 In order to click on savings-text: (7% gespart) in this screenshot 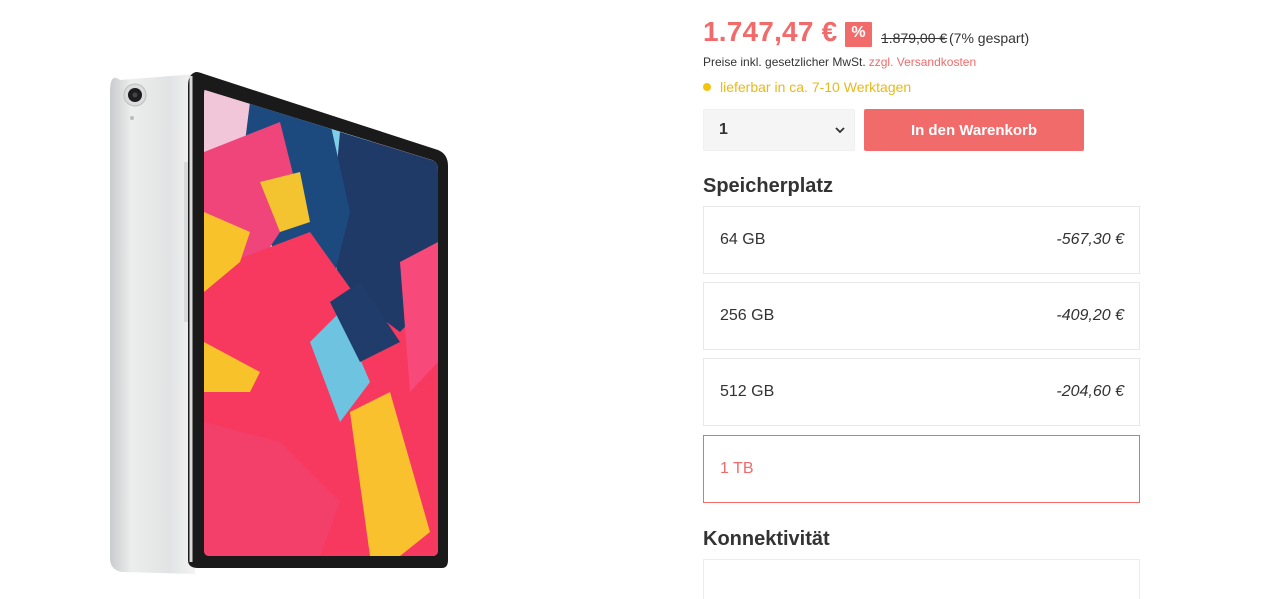, I will do `click(989, 38)`.